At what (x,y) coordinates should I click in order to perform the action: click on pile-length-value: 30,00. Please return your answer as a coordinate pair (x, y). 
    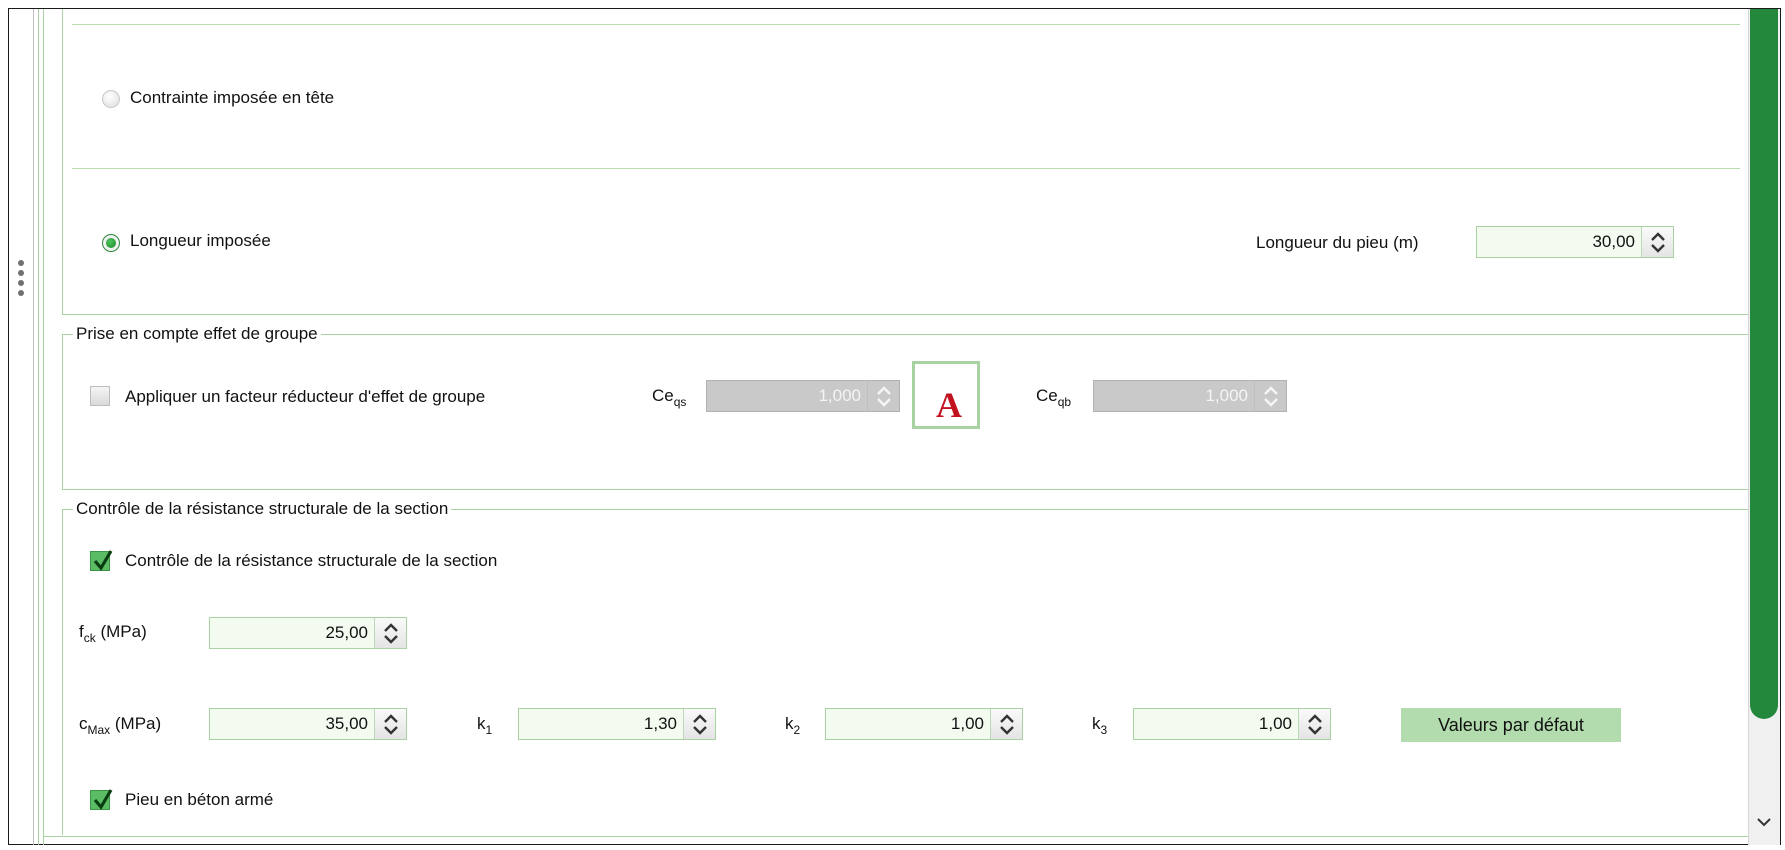
    Looking at the image, I should click on (1613, 242).